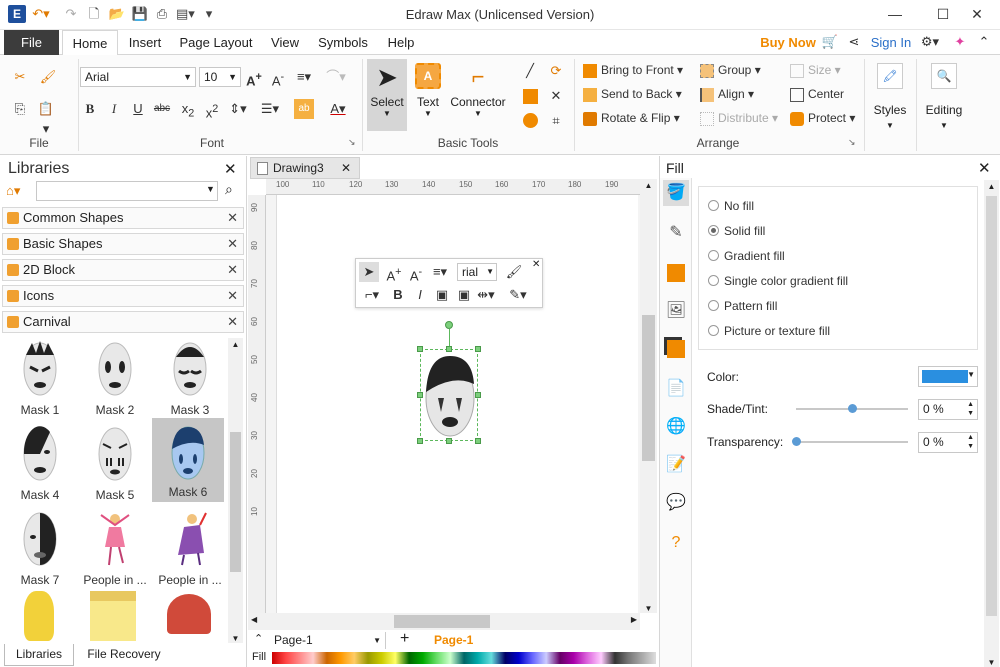 The image size is (1000, 667). Describe the element at coordinates (478, 395) in the screenshot. I see `resize-handle-e` at that location.